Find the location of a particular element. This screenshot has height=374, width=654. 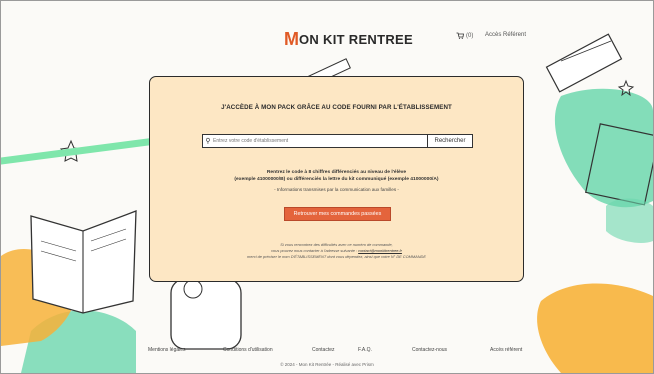

referent-access-link: Accès Référent is located at coordinates (505, 35).